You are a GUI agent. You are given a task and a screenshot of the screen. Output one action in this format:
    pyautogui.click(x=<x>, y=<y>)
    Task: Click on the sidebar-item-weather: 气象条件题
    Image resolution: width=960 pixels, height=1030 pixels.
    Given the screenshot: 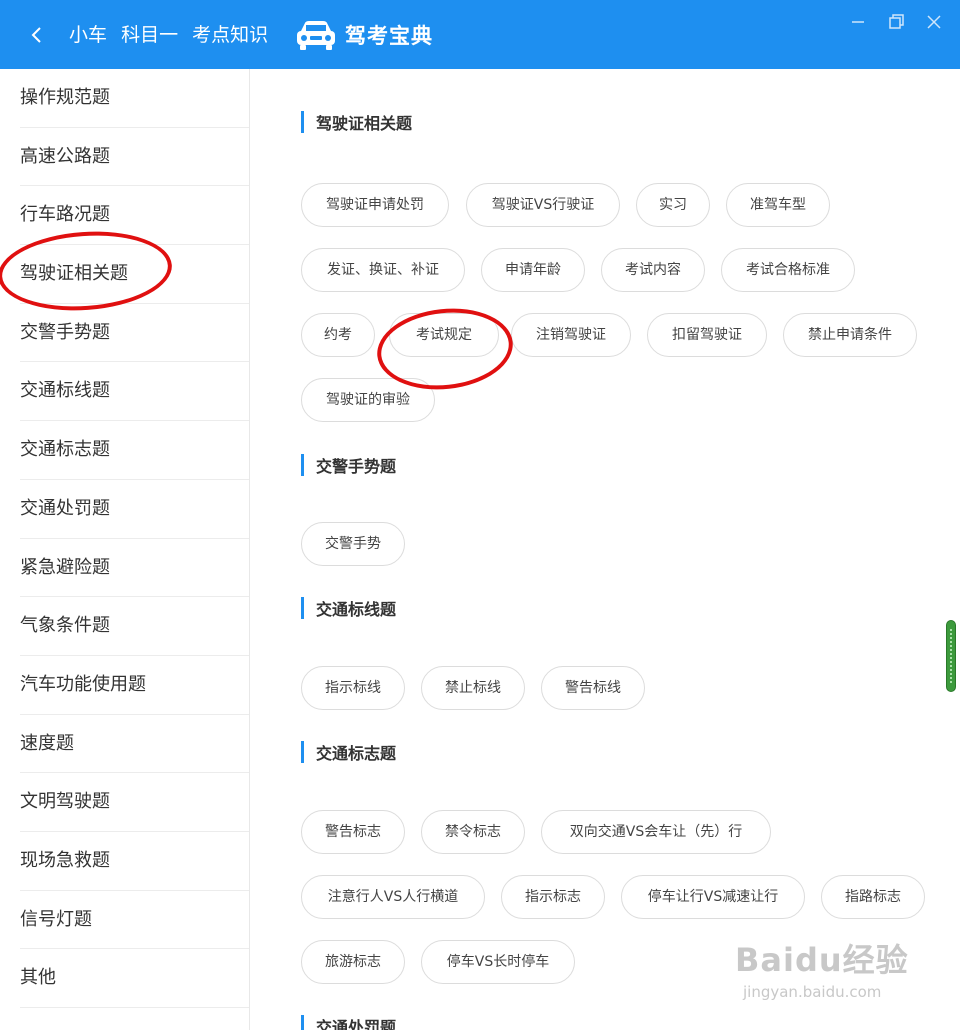 What is the action you would take?
    pyautogui.click(x=134, y=626)
    